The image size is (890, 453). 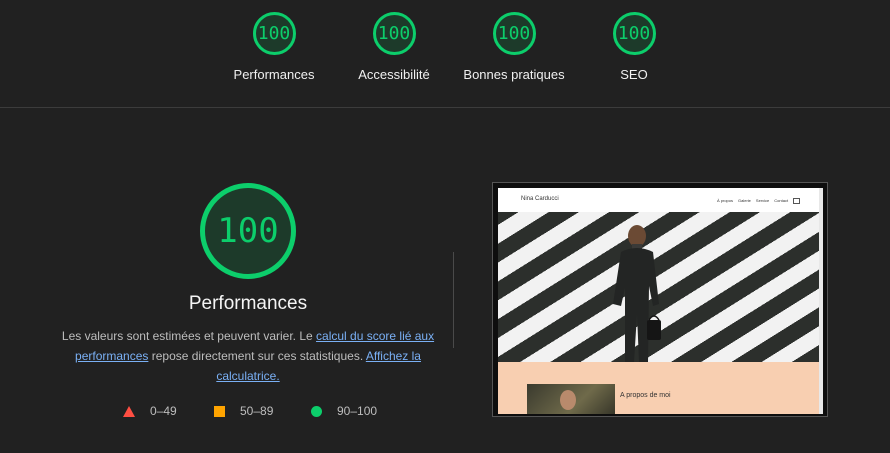 I want to click on gauge-label: Accessibilité, so click(x=394, y=74).